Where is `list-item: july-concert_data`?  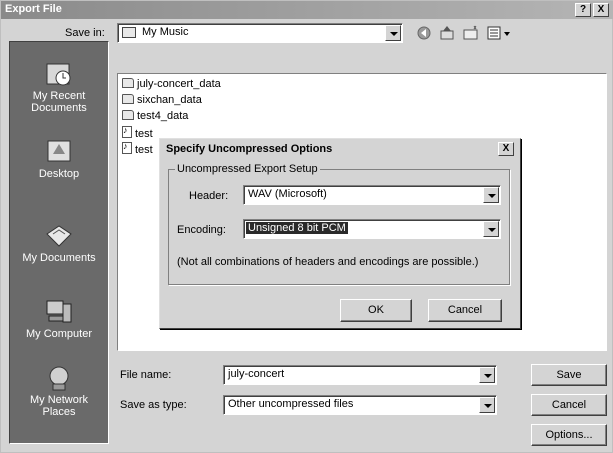 list-item: july-concert_data is located at coordinates (171, 85).